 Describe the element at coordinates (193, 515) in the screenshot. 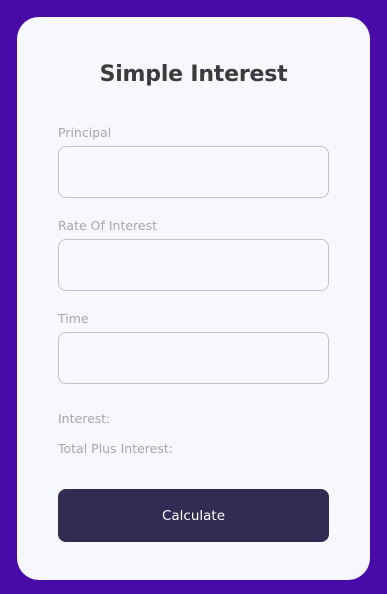

I see `calculate-button: Calculate` at that location.